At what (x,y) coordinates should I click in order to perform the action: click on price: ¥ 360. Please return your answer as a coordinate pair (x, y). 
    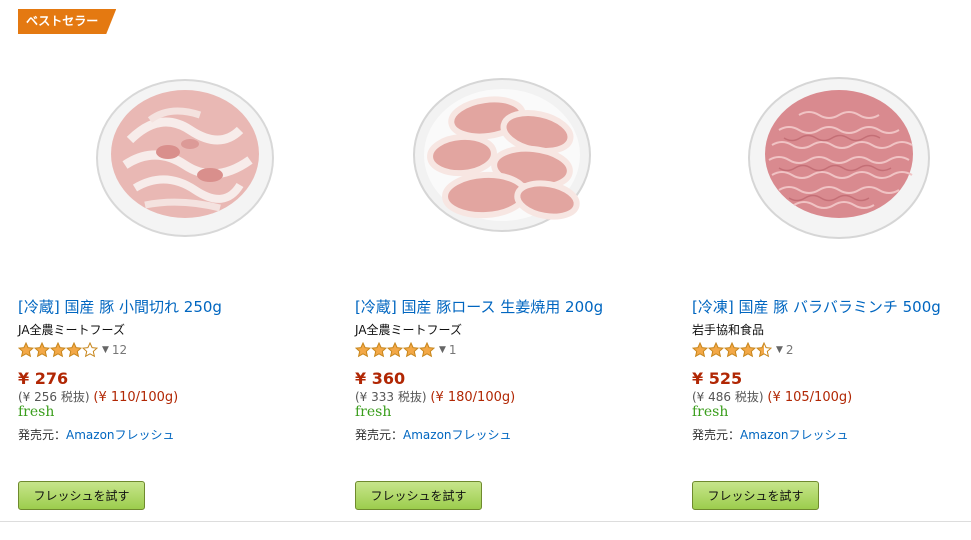
    Looking at the image, I should click on (380, 378).